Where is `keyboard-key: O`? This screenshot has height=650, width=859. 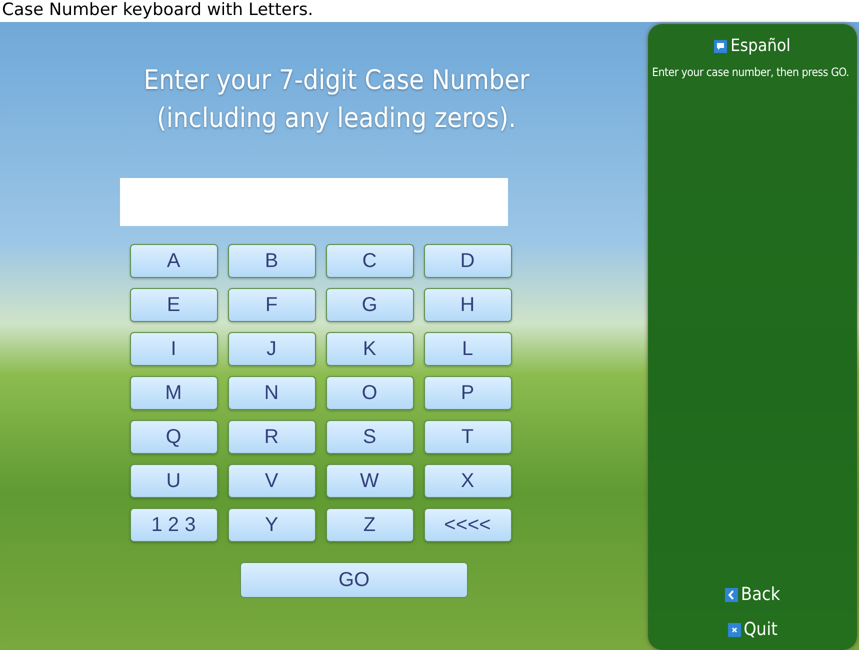
keyboard-key: O is located at coordinates (370, 393).